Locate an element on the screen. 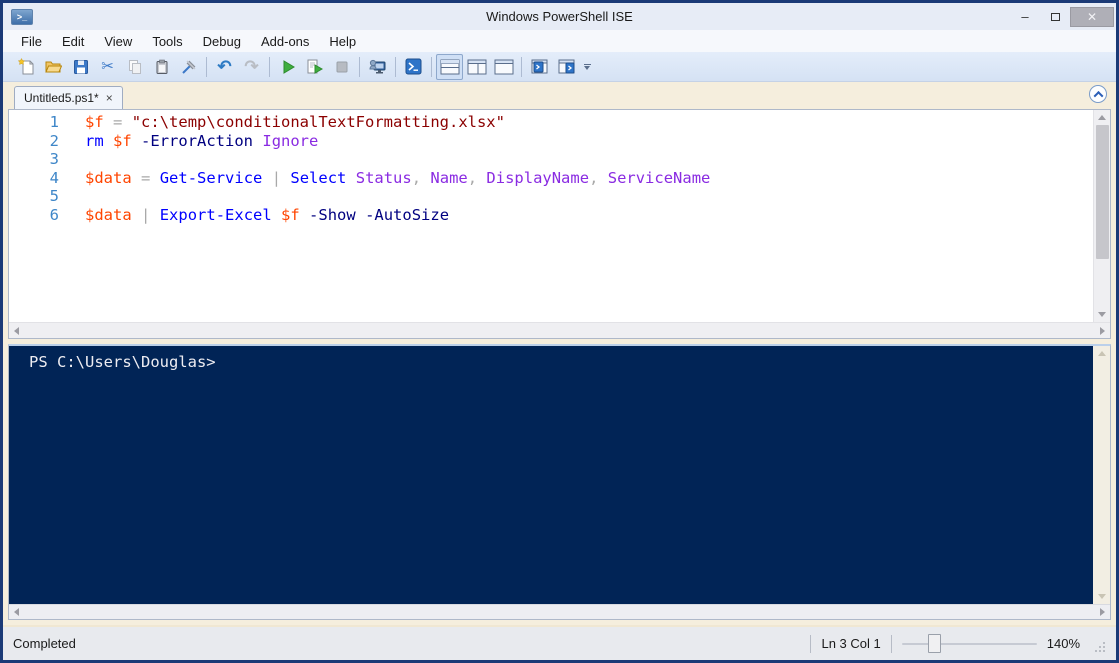  new-remote-powershell-tab-button is located at coordinates (377, 67).